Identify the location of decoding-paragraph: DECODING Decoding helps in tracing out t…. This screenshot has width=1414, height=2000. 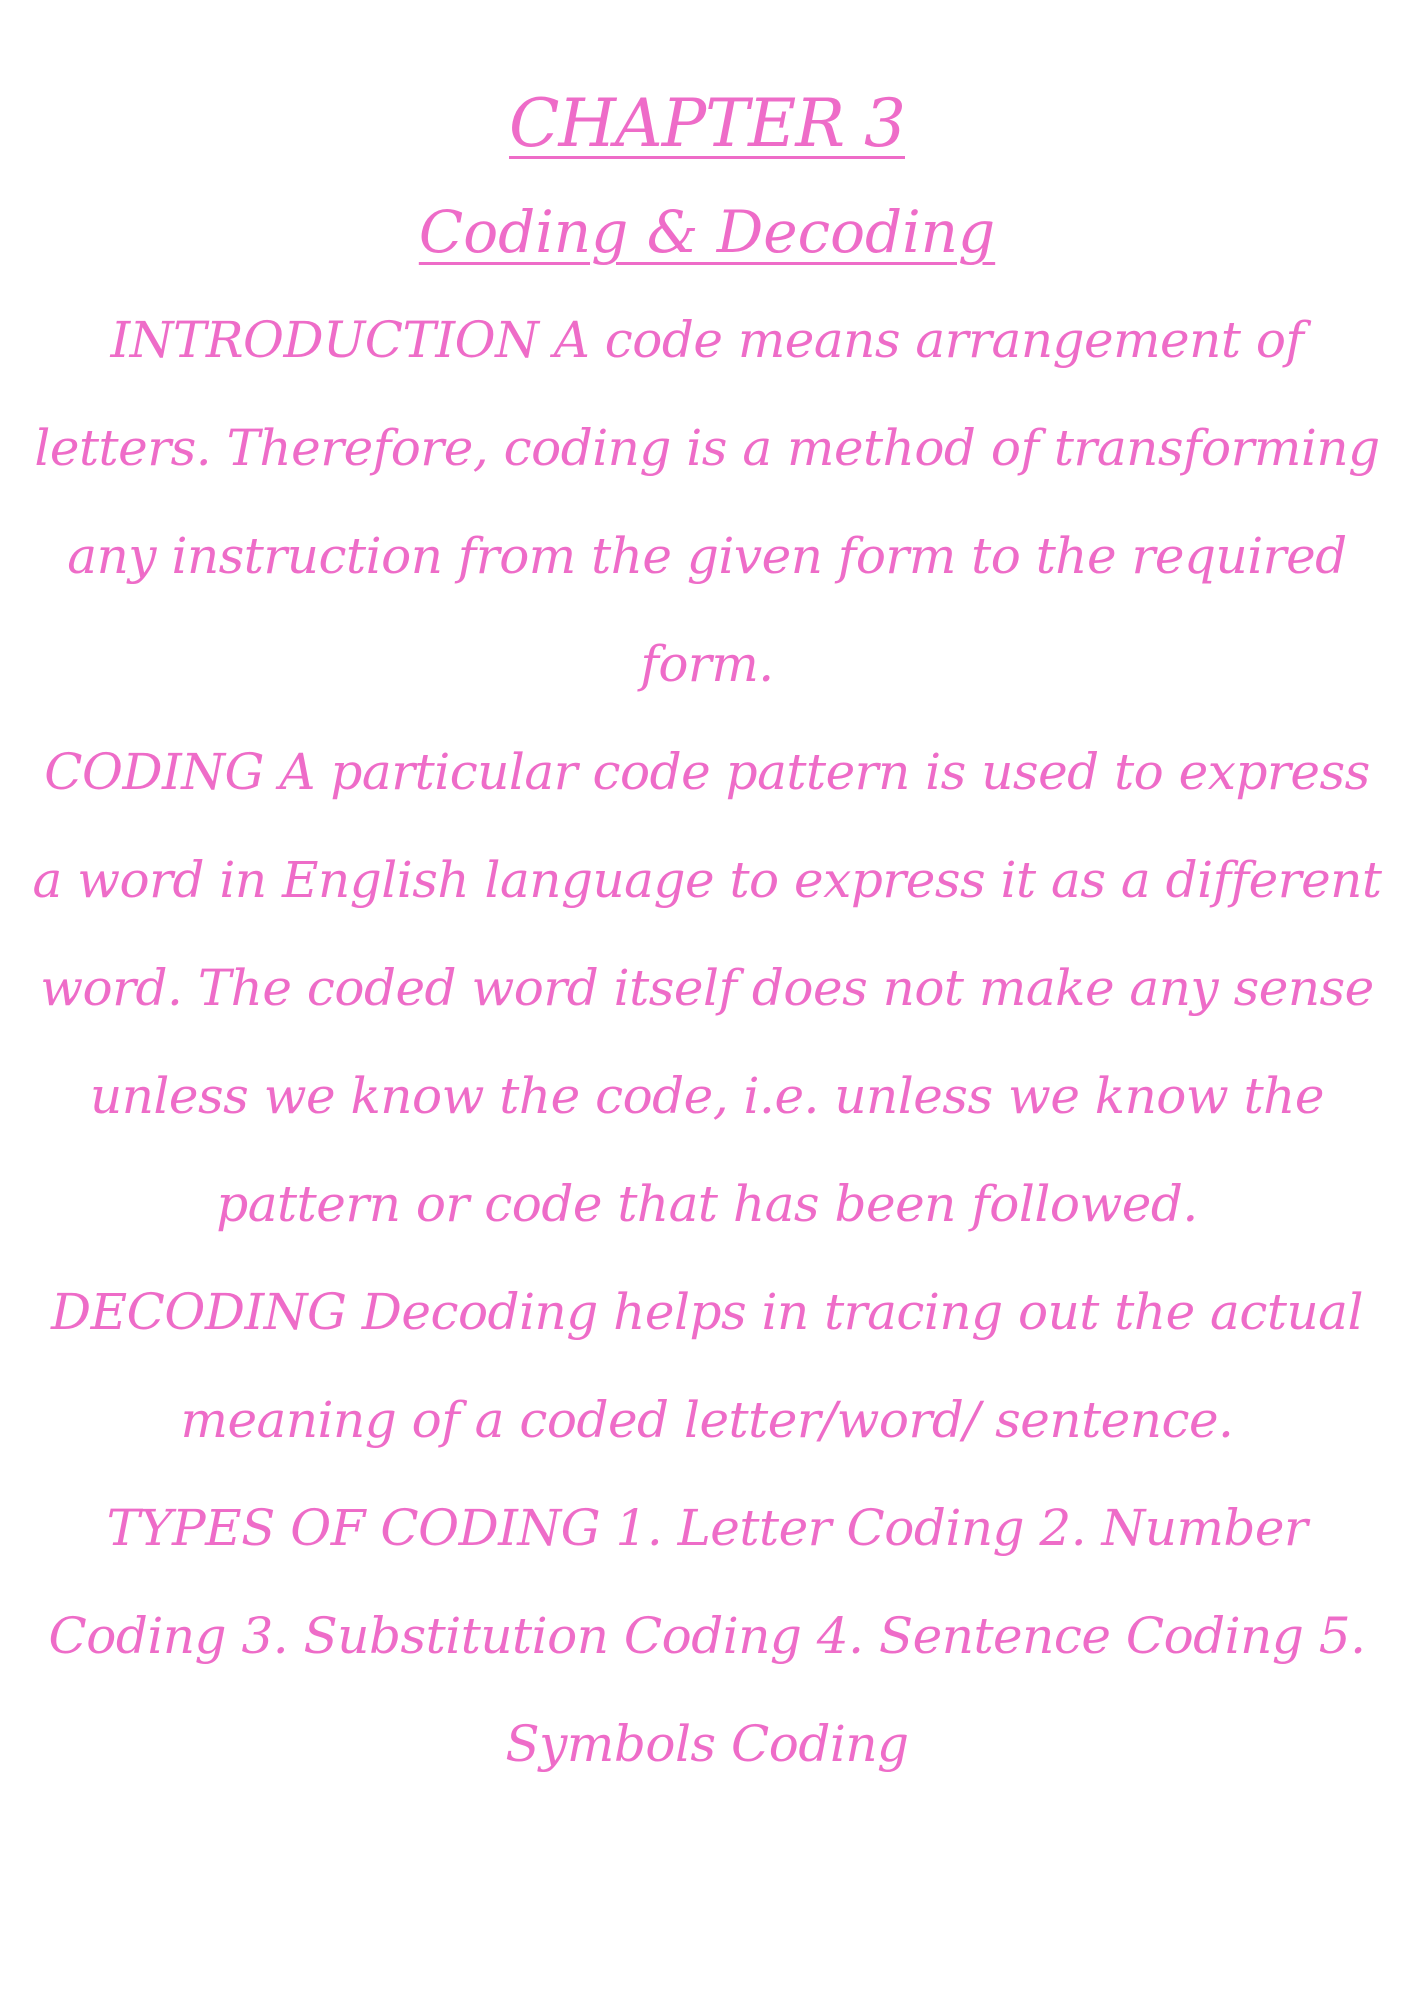
(707, 1366).